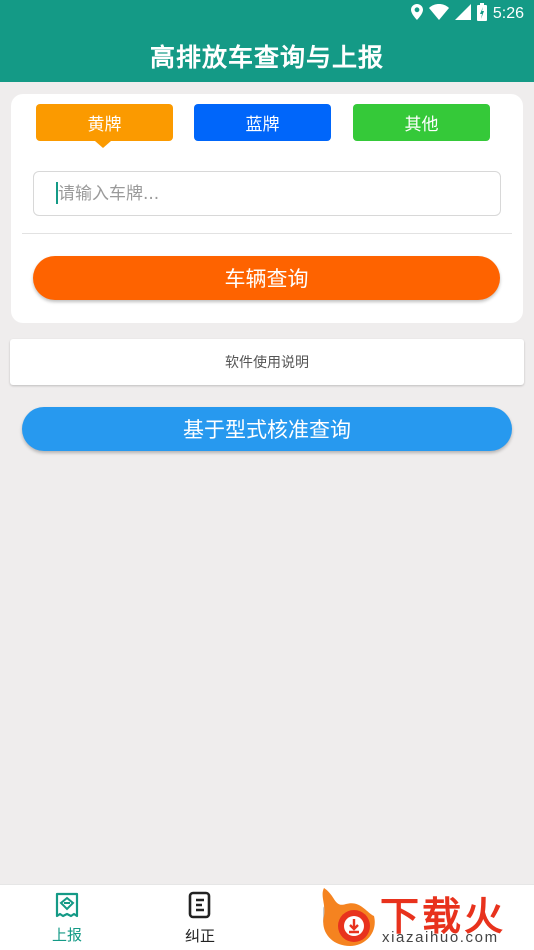  I want to click on status-bar: 5:26, so click(467, 14).